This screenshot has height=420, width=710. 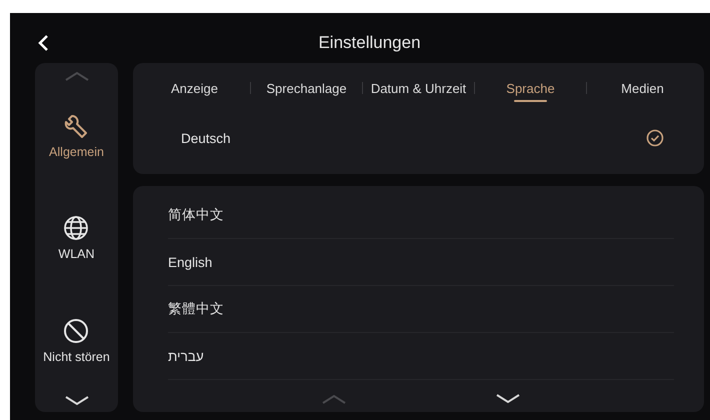 I want to click on sidebar-item: Allgemein, so click(x=76, y=136).